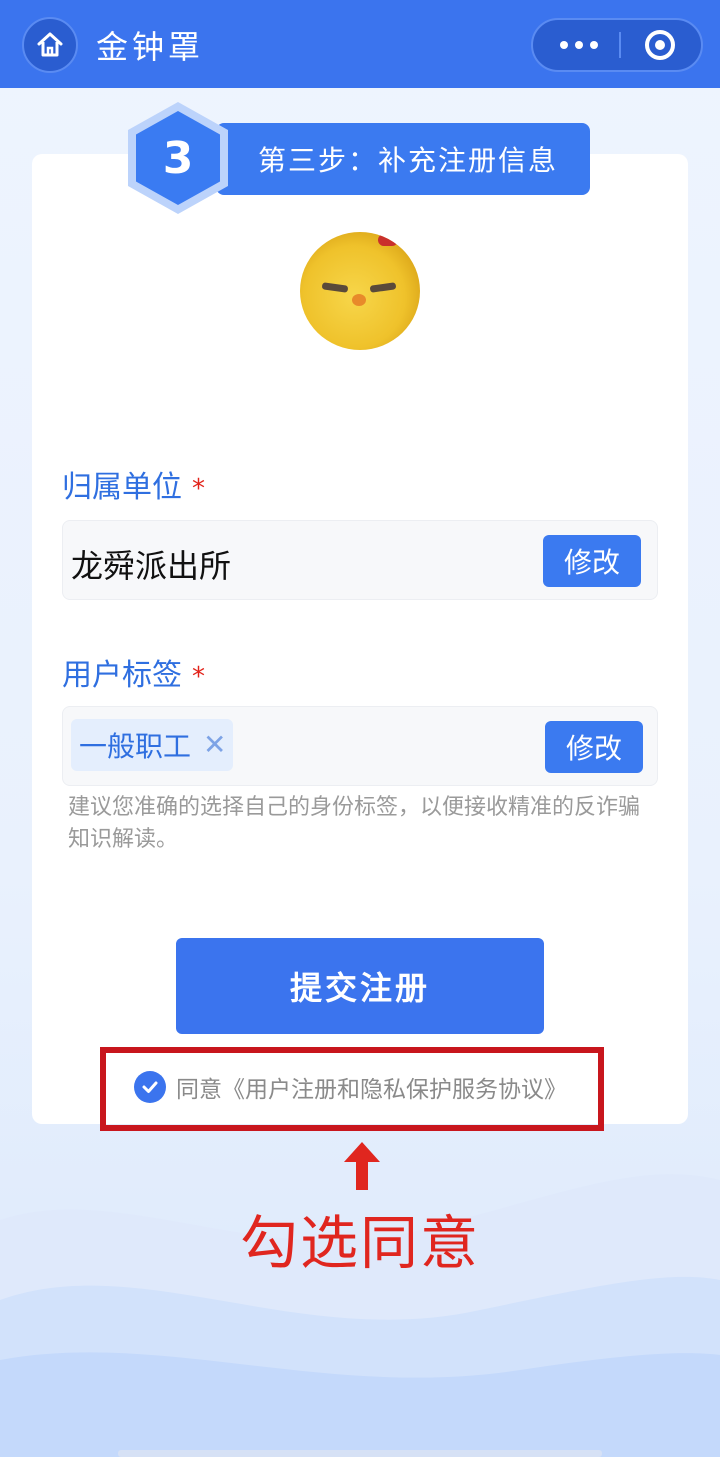 This screenshot has height=1457, width=720. I want to click on tag-chip: 一般职工 ✕, so click(152, 745).